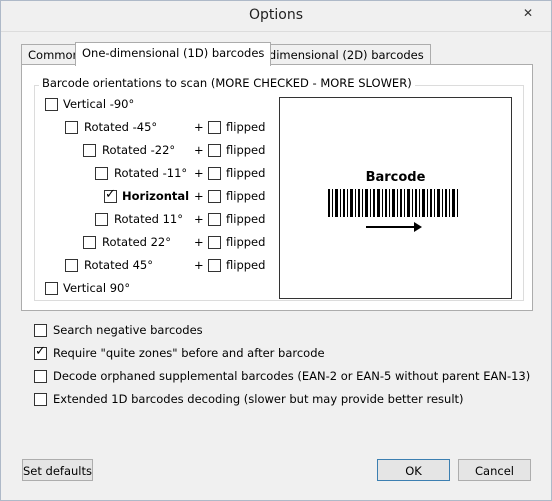 The height and width of the screenshot is (501, 552). What do you see at coordinates (413, 470) in the screenshot?
I see `ok-button: OK` at bounding box center [413, 470].